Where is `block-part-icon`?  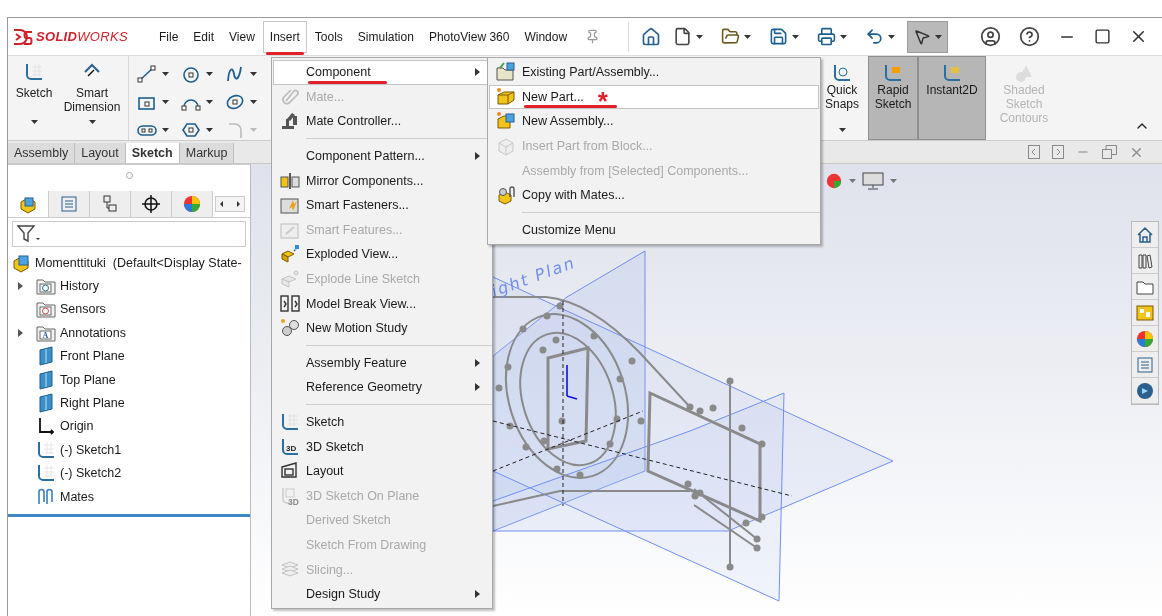 block-part-icon is located at coordinates (506, 146).